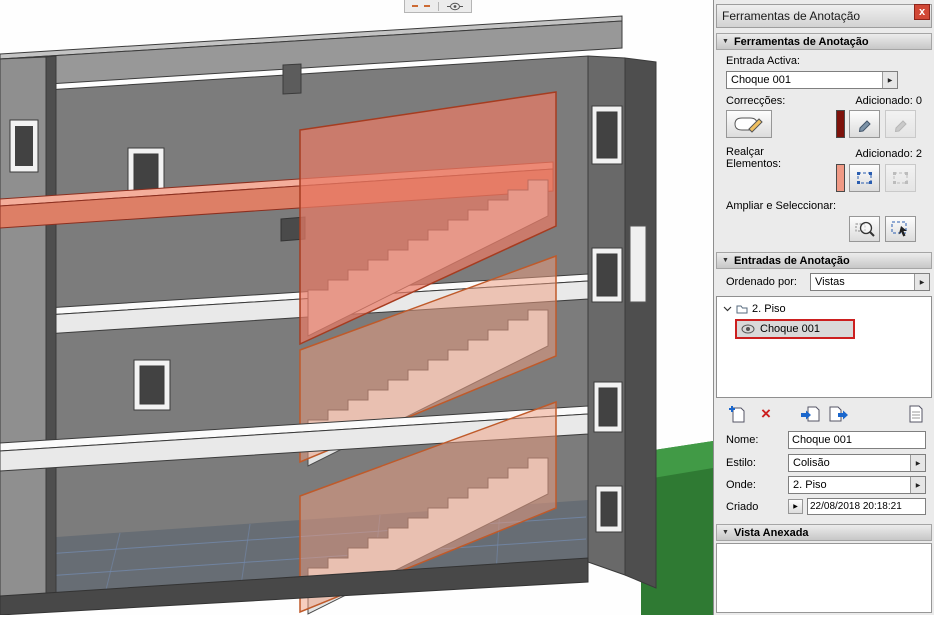  I want to click on delete-entry-button: ×, so click(766, 414).